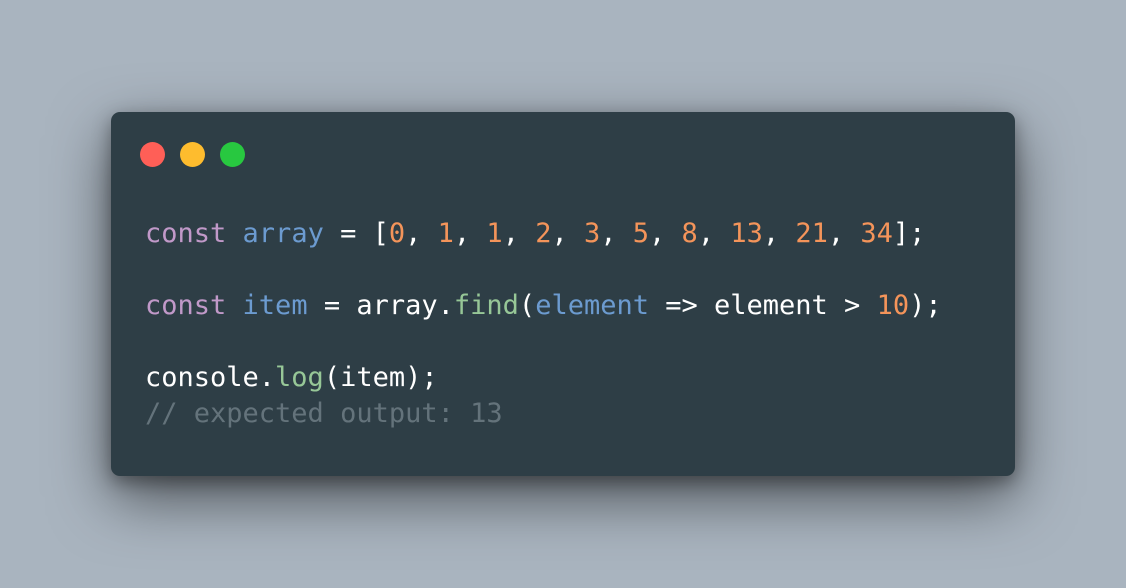 Image resolution: width=1126 pixels, height=588 pixels. I want to click on number-literal: 5, so click(641, 233).